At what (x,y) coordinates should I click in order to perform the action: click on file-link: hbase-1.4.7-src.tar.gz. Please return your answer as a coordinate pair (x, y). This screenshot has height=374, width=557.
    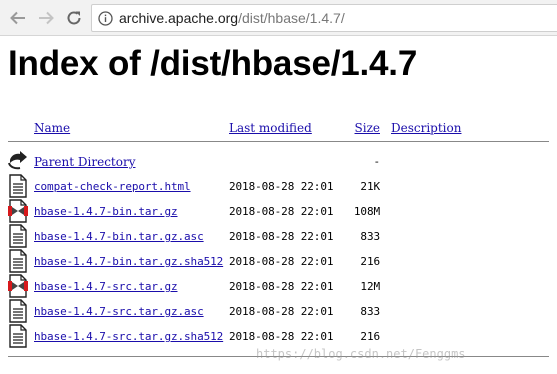
    Looking at the image, I should click on (106, 286).